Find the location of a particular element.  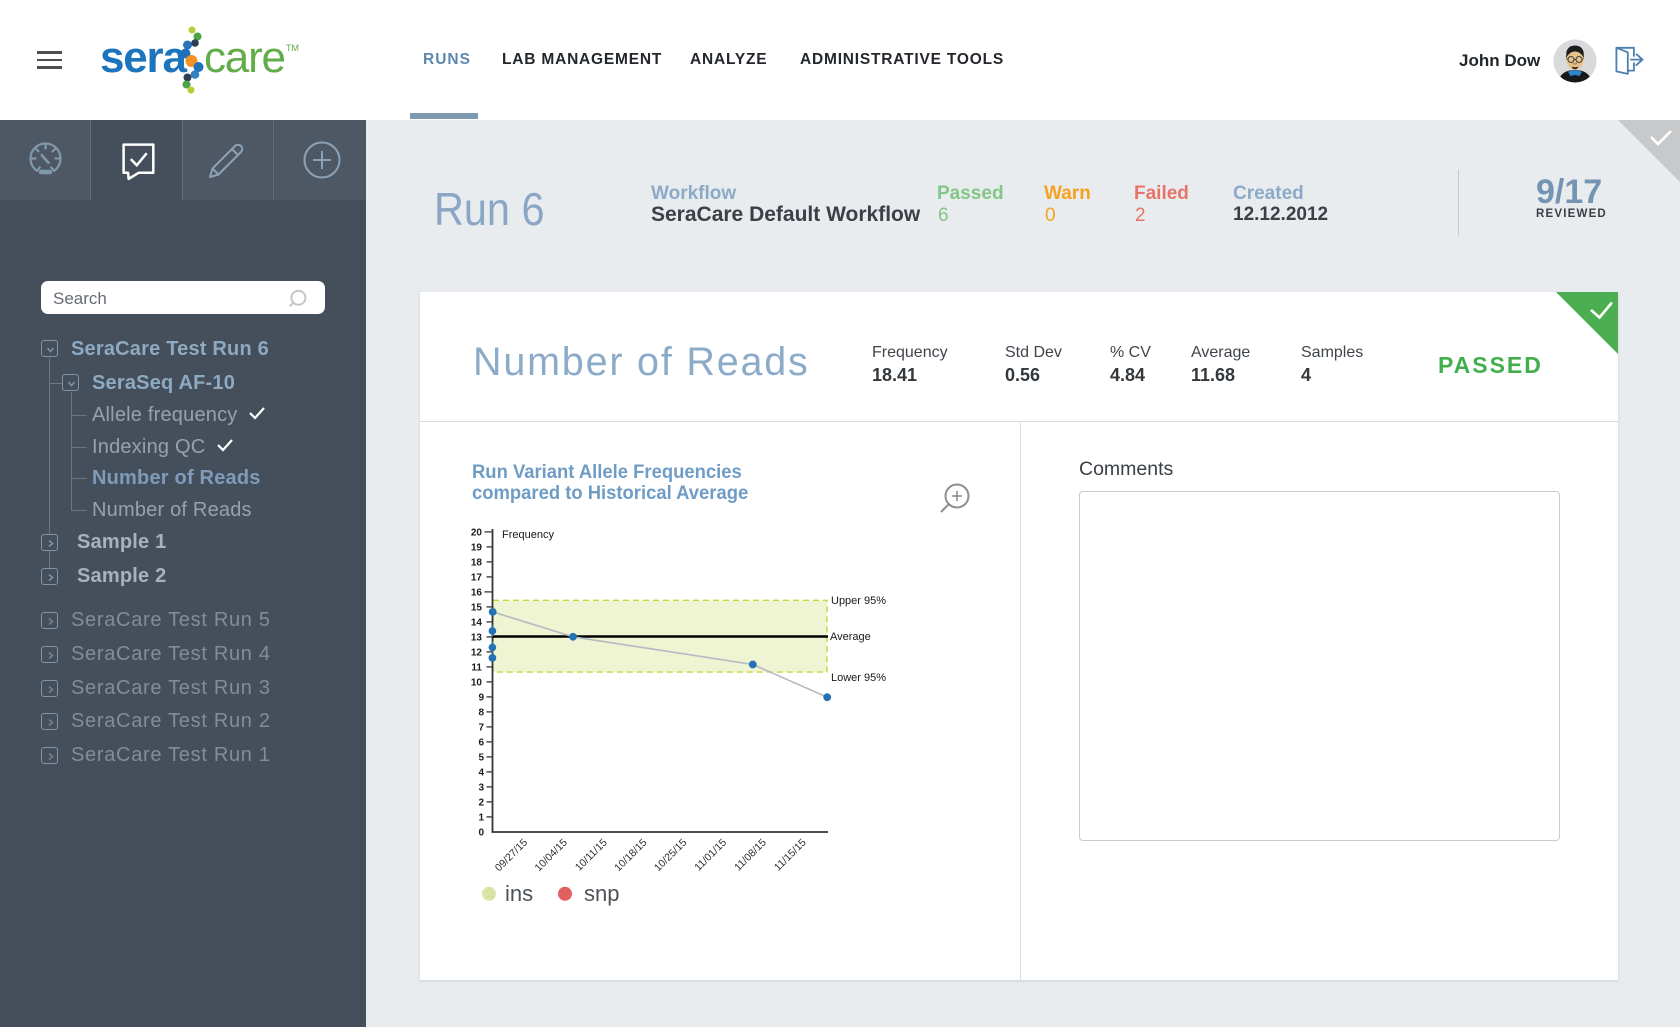

svg-text: 8 is located at coordinates (481, 713).